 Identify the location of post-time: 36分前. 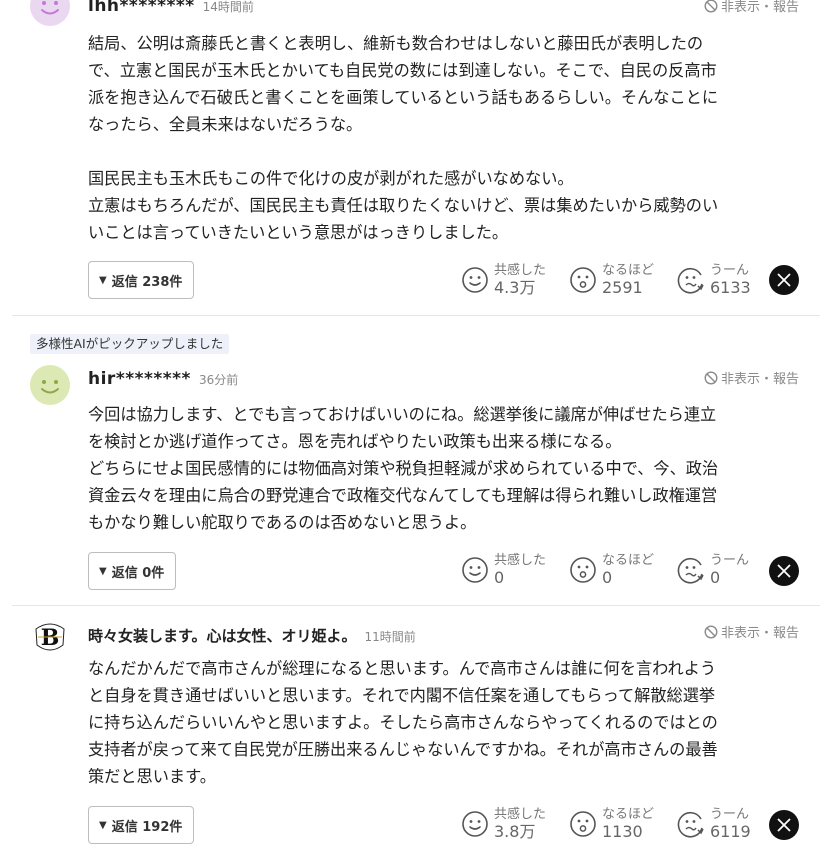
(218, 380).